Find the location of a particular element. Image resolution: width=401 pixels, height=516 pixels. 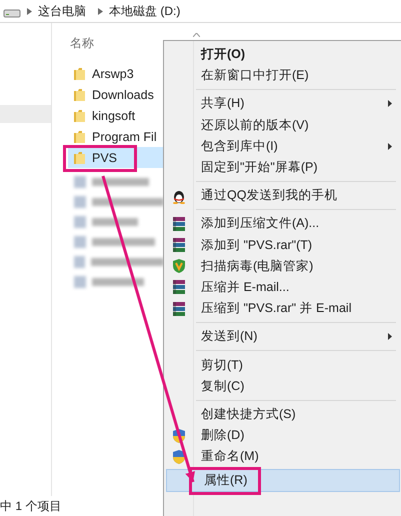

highlight-frame is located at coordinates (225, 481).